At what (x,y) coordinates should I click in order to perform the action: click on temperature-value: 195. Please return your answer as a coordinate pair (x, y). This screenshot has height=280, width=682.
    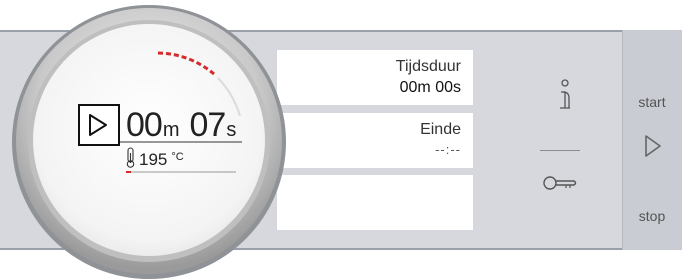
    Looking at the image, I should click on (153, 159).